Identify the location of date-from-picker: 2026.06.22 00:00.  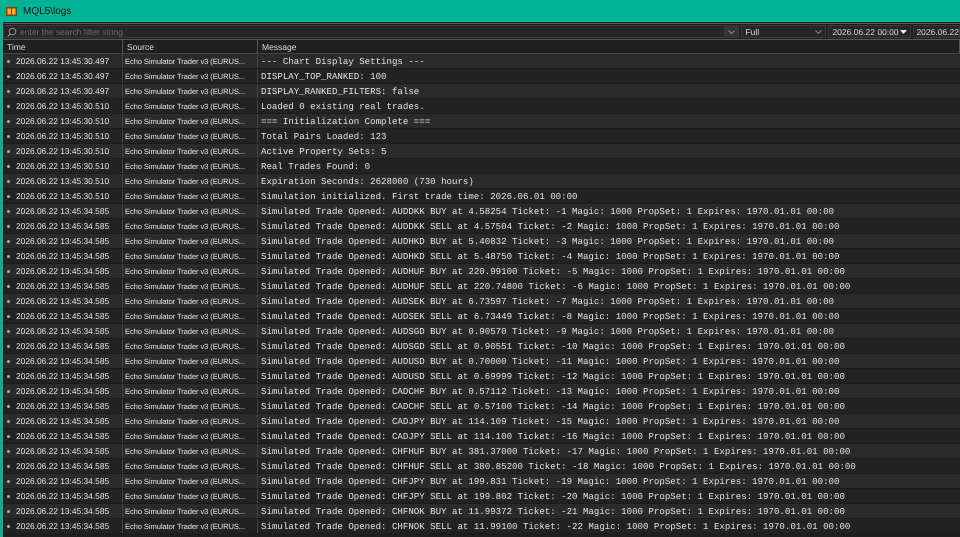
(870, 31).